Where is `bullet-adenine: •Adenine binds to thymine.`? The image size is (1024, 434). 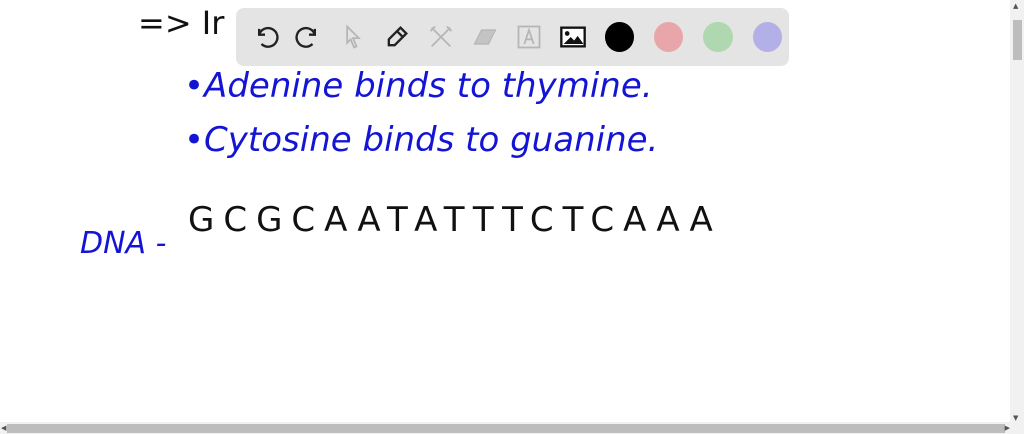
bullet-adenine: •Adenine binds to thymine. is located at coordinates (418, 86).